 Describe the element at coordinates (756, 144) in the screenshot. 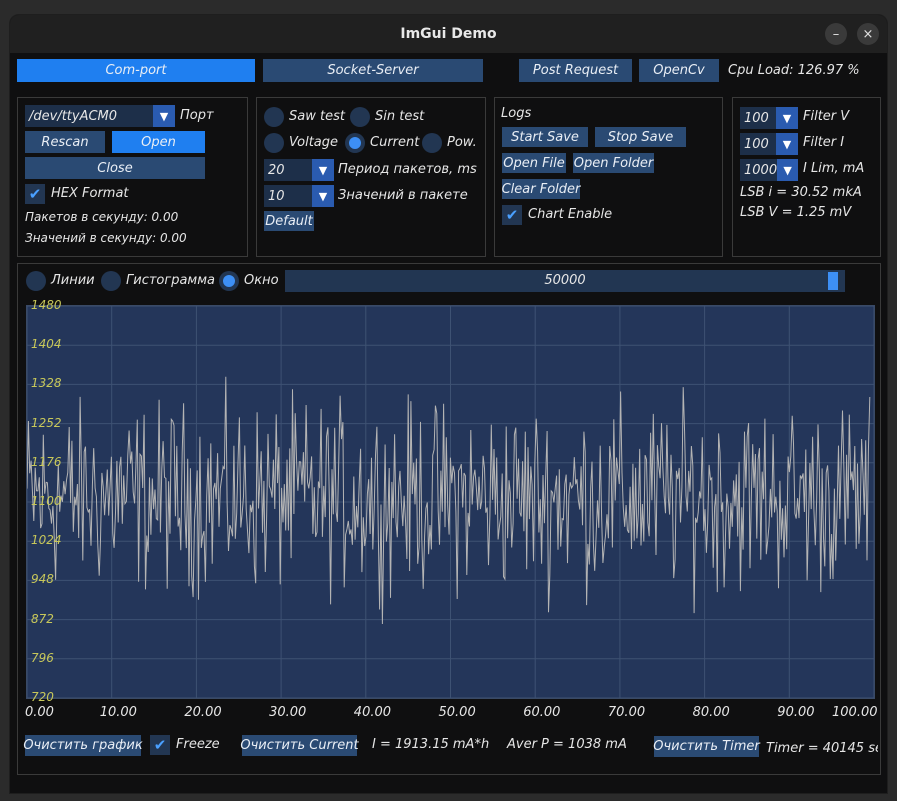

I see `filter-i-value: 100` at that location.